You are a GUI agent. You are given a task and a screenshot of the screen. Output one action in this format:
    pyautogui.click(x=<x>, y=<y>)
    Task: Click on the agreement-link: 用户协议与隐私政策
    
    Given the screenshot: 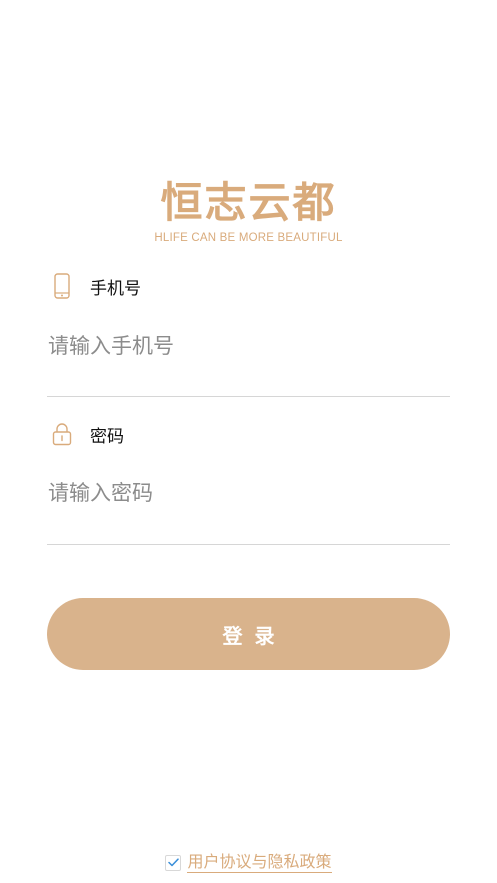 What is the action you would take?
    pyautogui.click(x=259, y=862)
    